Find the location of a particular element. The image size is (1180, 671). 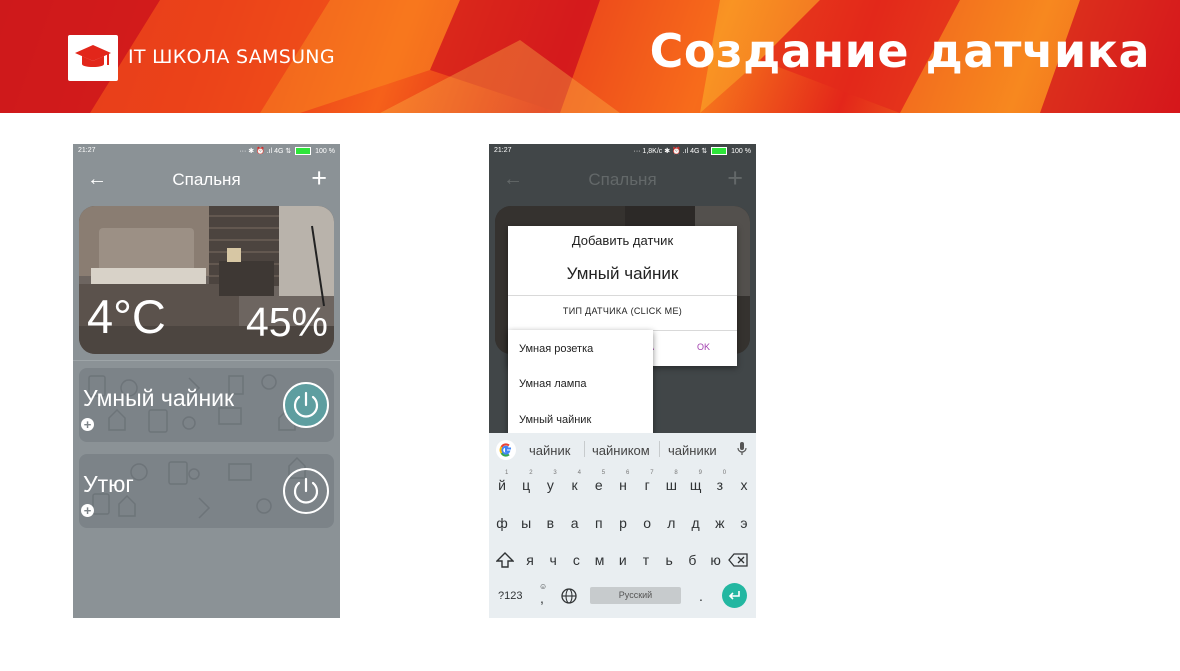

key-т: т is located at coordinates (646, 560).